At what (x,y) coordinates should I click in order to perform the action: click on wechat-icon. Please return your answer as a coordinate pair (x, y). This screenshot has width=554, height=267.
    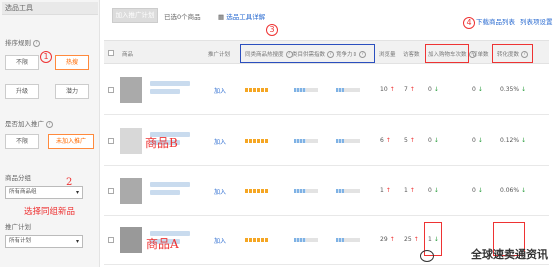
    Looking at the image, I should click on (427, 256).